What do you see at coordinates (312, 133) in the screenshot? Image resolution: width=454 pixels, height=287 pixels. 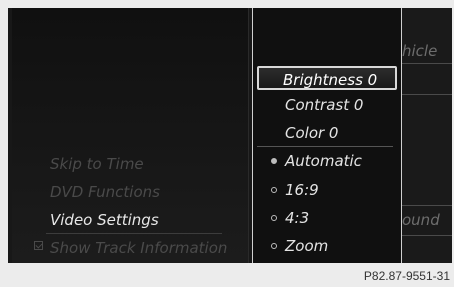 I see `option-color-label: Color 0` at bounding box center [312, 133].